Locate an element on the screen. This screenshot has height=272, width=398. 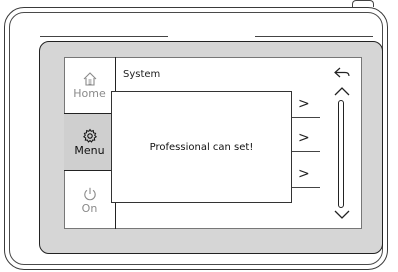
home-label: Home is located at coordinates (89, 93).